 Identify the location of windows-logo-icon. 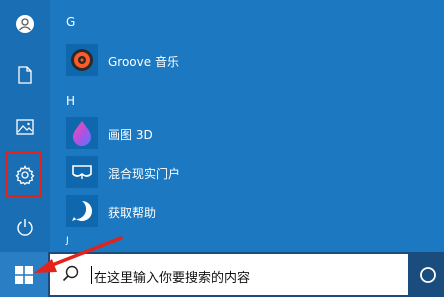
(24, 274).